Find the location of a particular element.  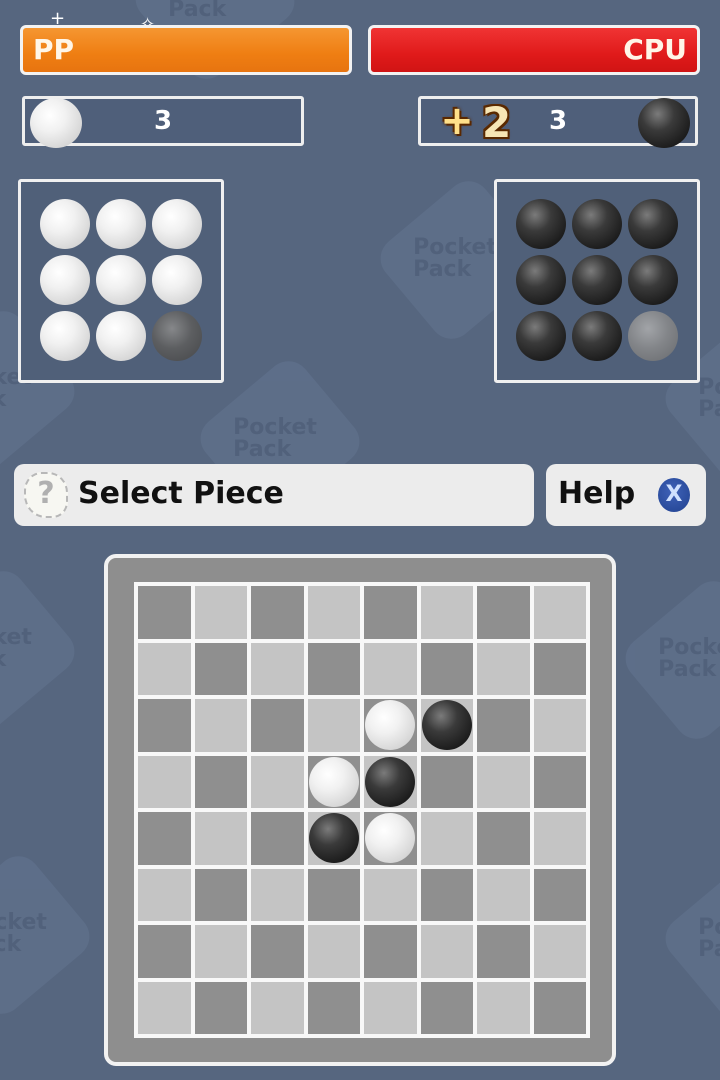

x-button-icon: X is located at coordinates (674, 495).